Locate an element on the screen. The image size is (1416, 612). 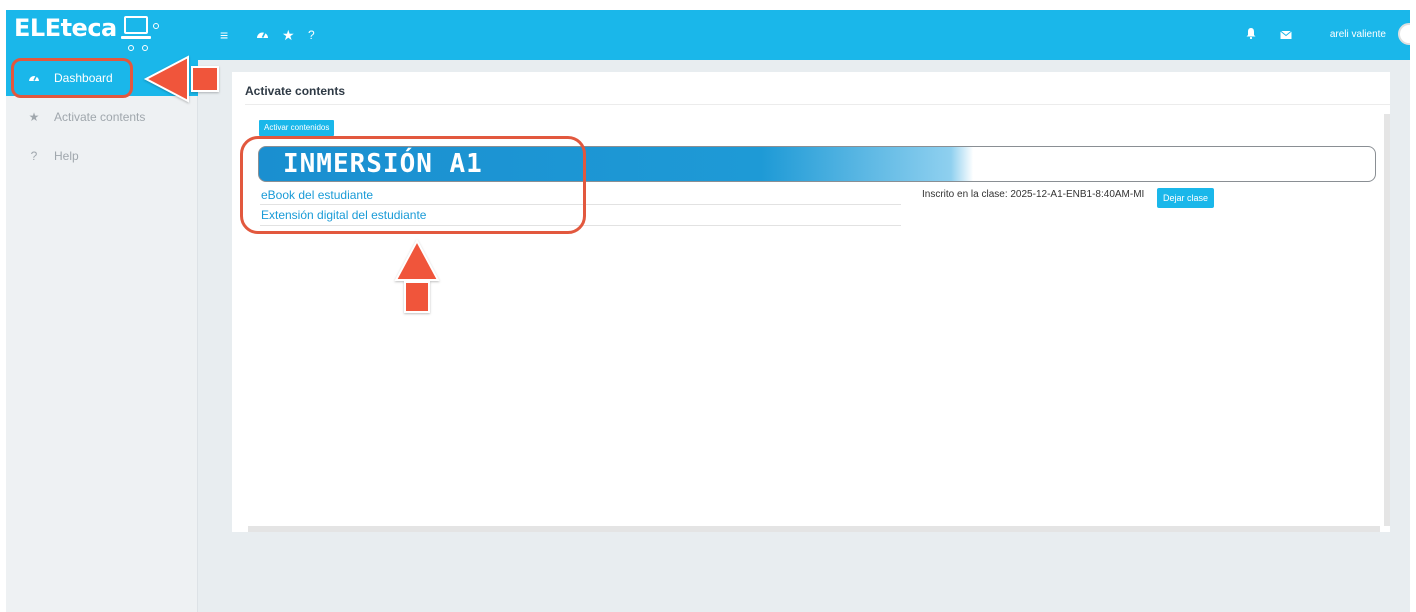
dashboard-highlight is located at coordinates (72, 78).